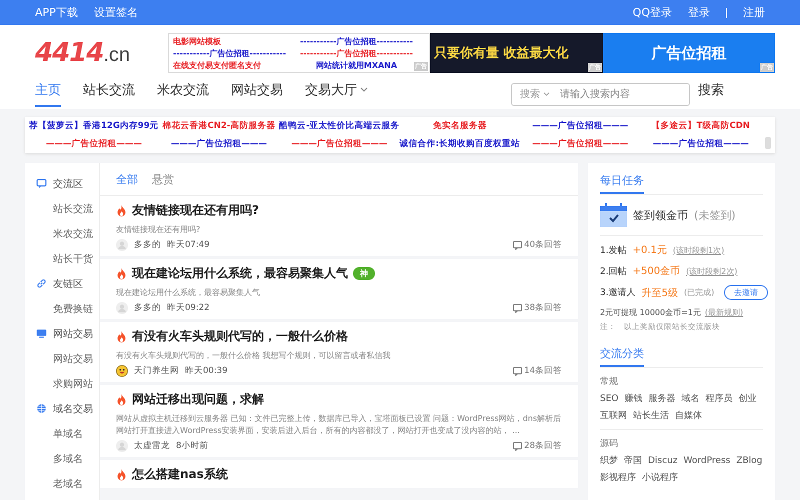  Describe the element at coordinates (543, 245) in the screenshot. I see `reply-count: 40条回答` at that location.